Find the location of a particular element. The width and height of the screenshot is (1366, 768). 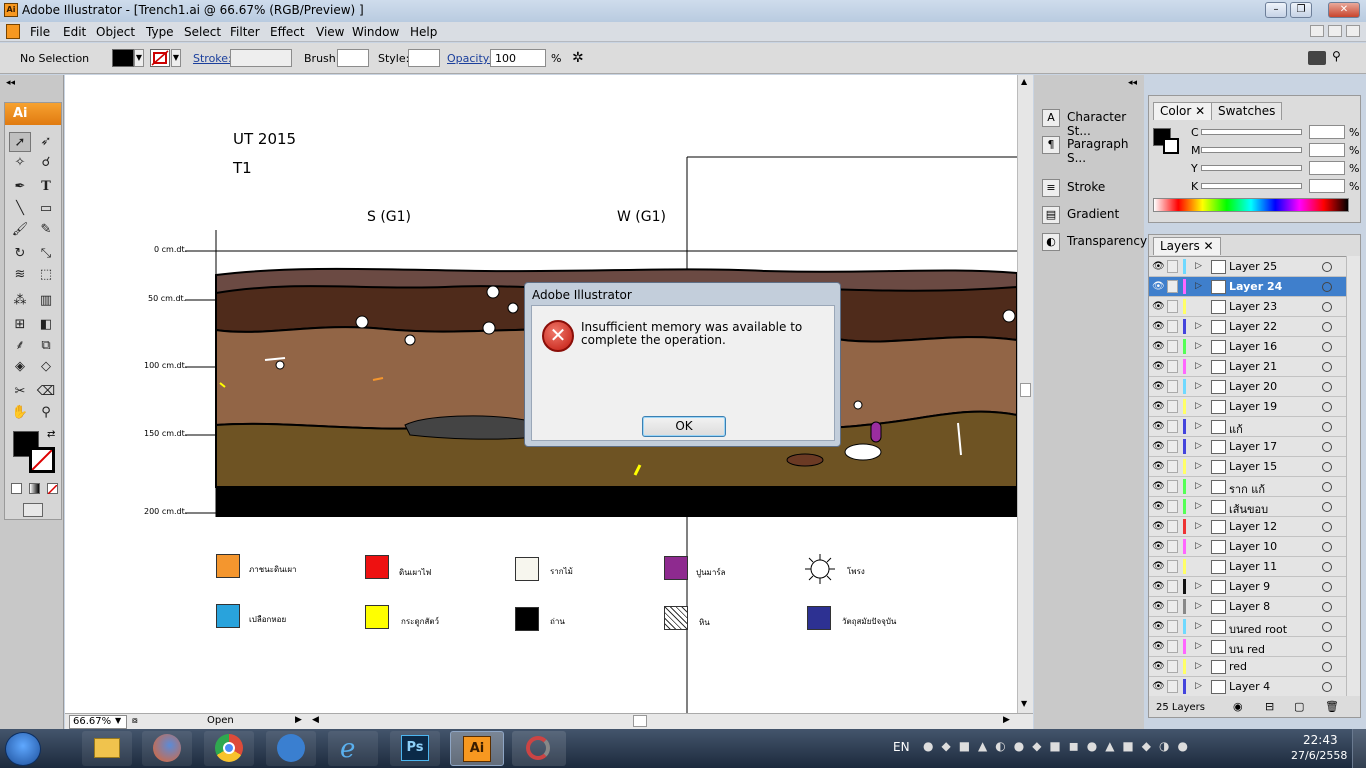

layer-row: 👁 ▷ ราก แก้ is located at coordinates (1247, 487).